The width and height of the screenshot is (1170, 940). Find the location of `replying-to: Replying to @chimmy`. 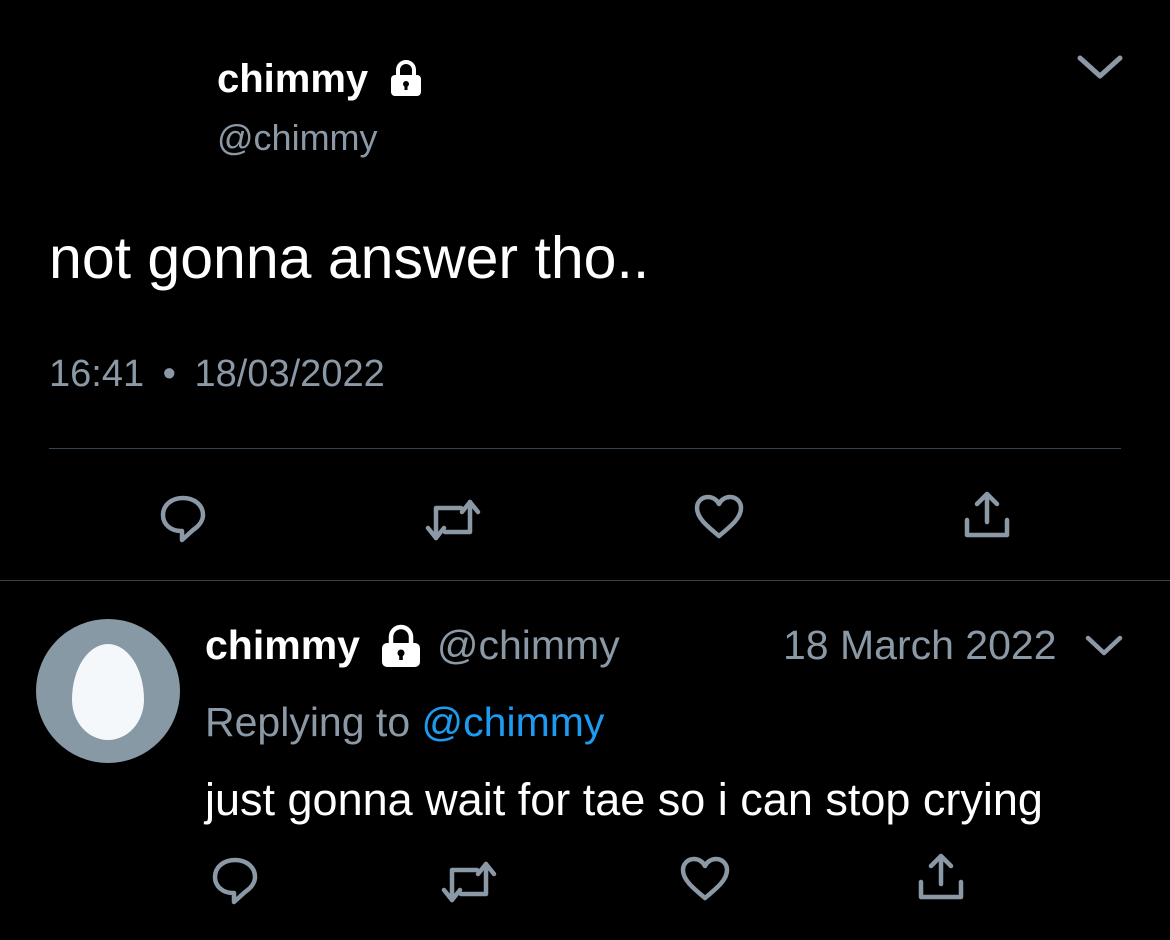

replying-to: Replying to @chimmy is located at coordinates (404, 722).